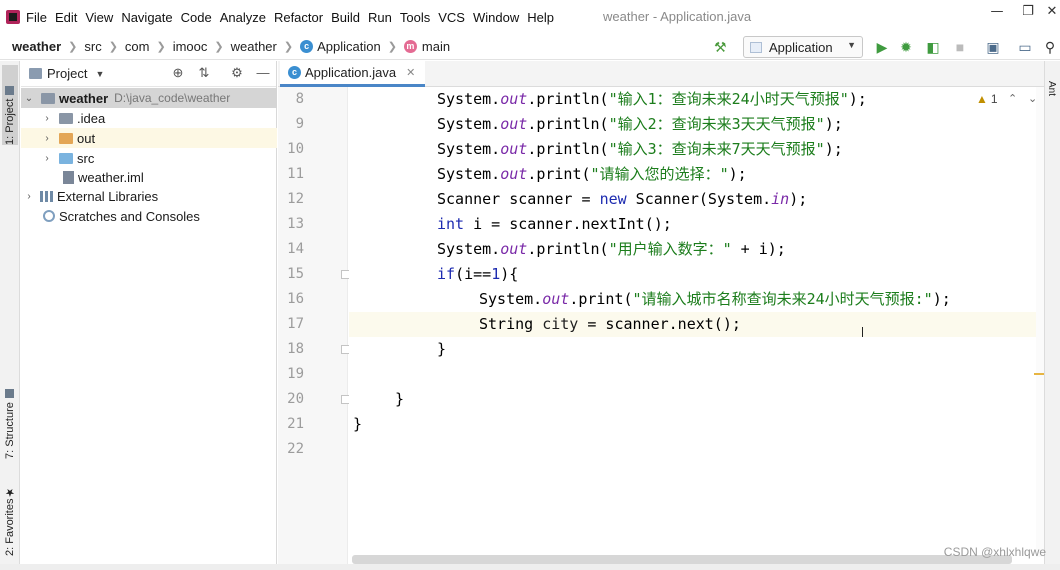 The width and height of the screenshot is (1060, 570). What do you see at coordinates (254, 46) in the screenshot?
I see `breadcrumb-weather-package: weather` at bounding box center [254, 46].